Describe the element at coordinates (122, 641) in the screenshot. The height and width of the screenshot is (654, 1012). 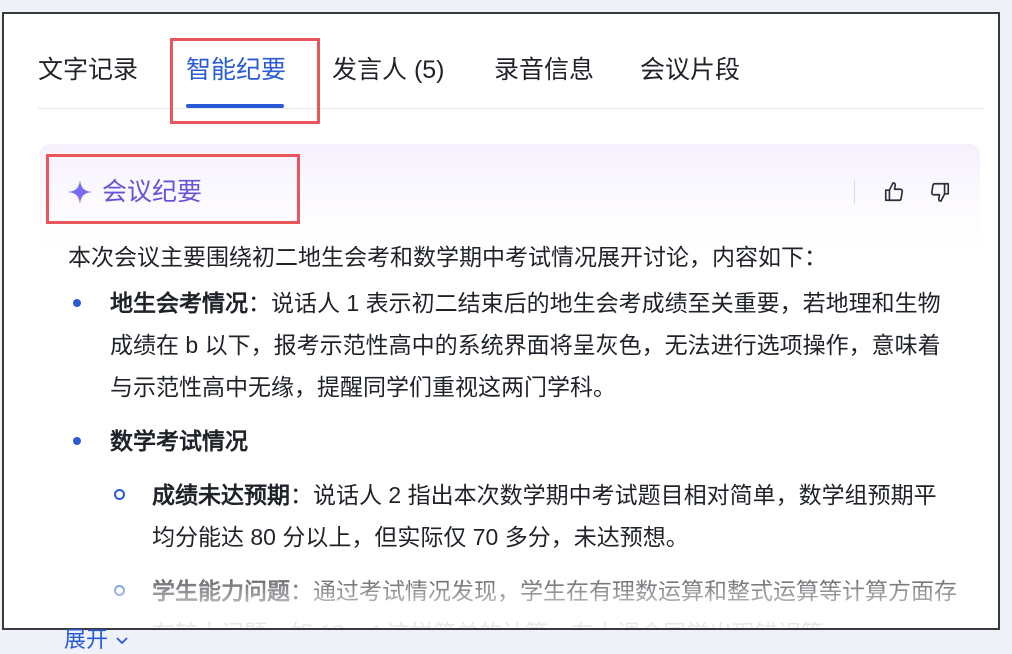
I see `chevron-down-icon` at that location.